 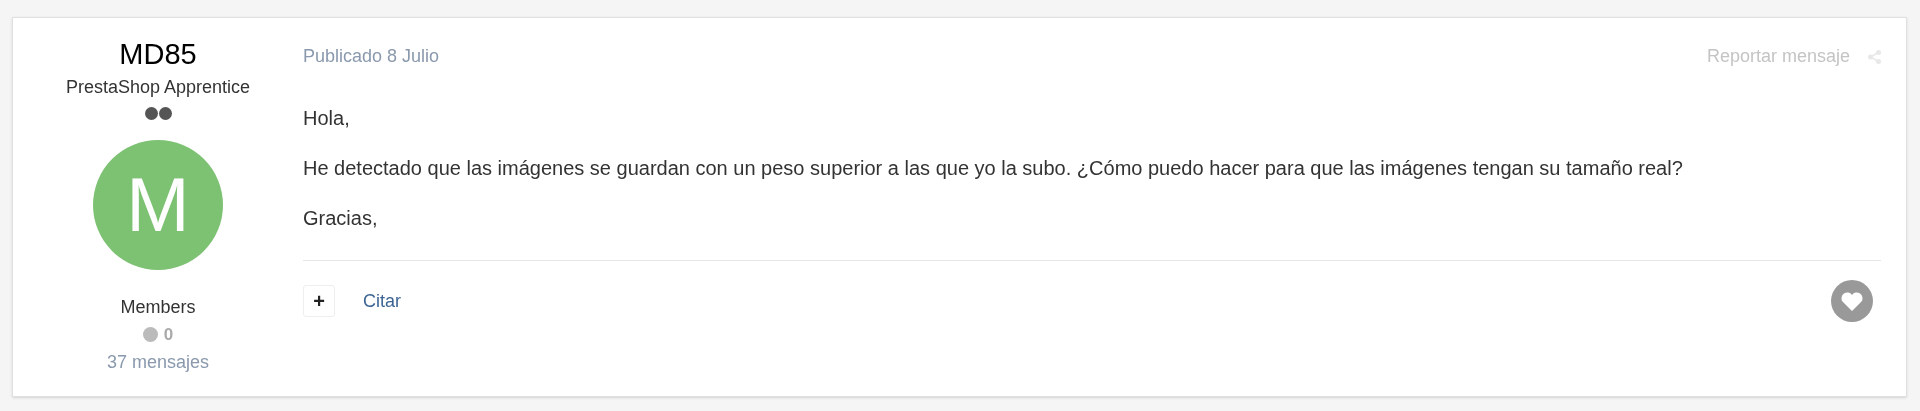 What do you see at coordinates (158, 307) in the screenshot?
I see `member-group: Members` at bounding box center [158, 307].